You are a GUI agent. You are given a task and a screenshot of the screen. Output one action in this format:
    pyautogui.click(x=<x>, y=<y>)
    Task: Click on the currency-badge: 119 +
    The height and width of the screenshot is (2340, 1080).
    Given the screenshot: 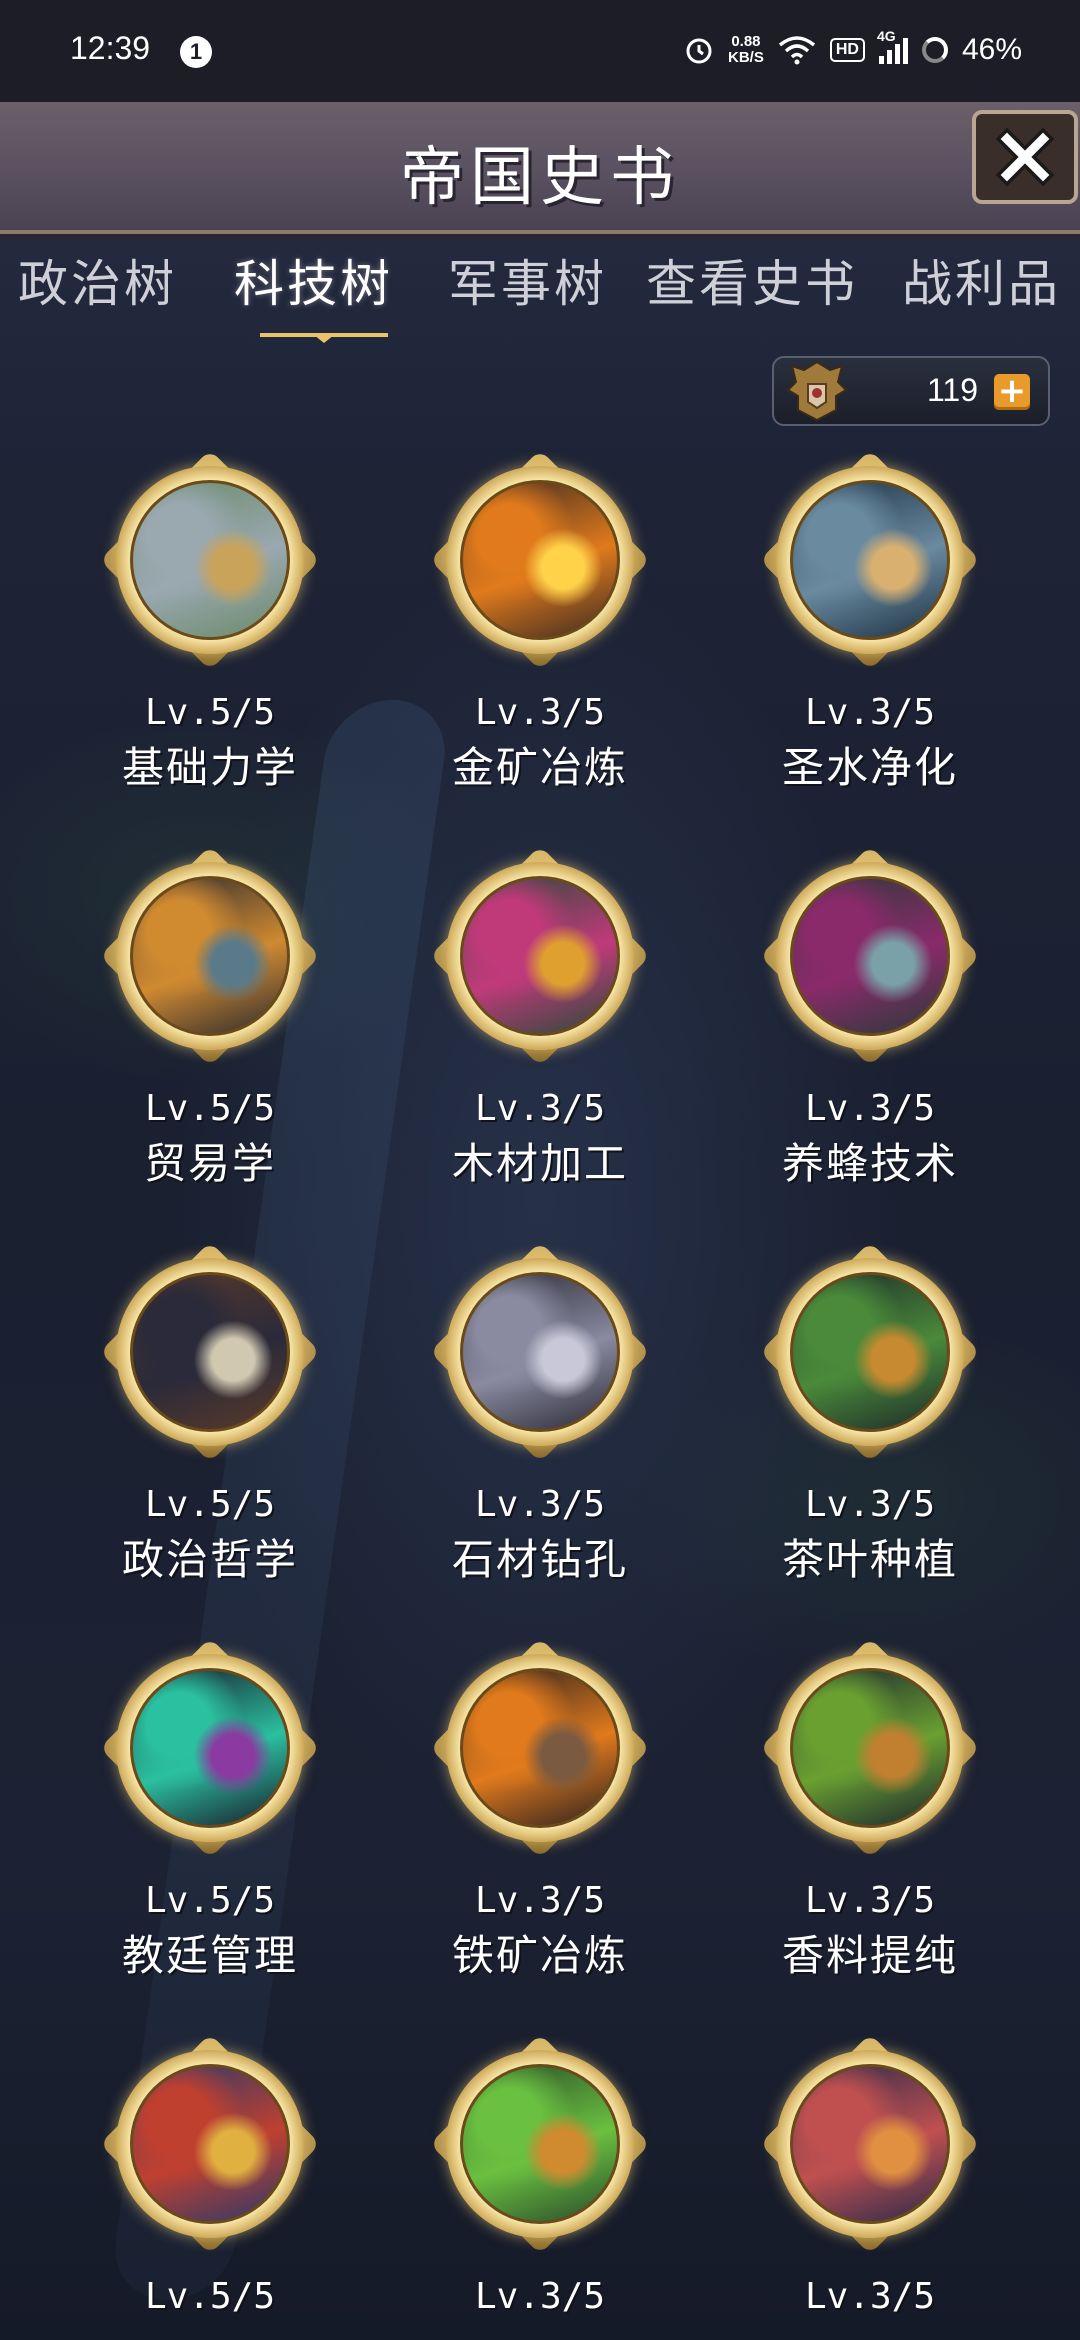 What is the action you would take?
    pyautogui.click(x=911, y=391)
    